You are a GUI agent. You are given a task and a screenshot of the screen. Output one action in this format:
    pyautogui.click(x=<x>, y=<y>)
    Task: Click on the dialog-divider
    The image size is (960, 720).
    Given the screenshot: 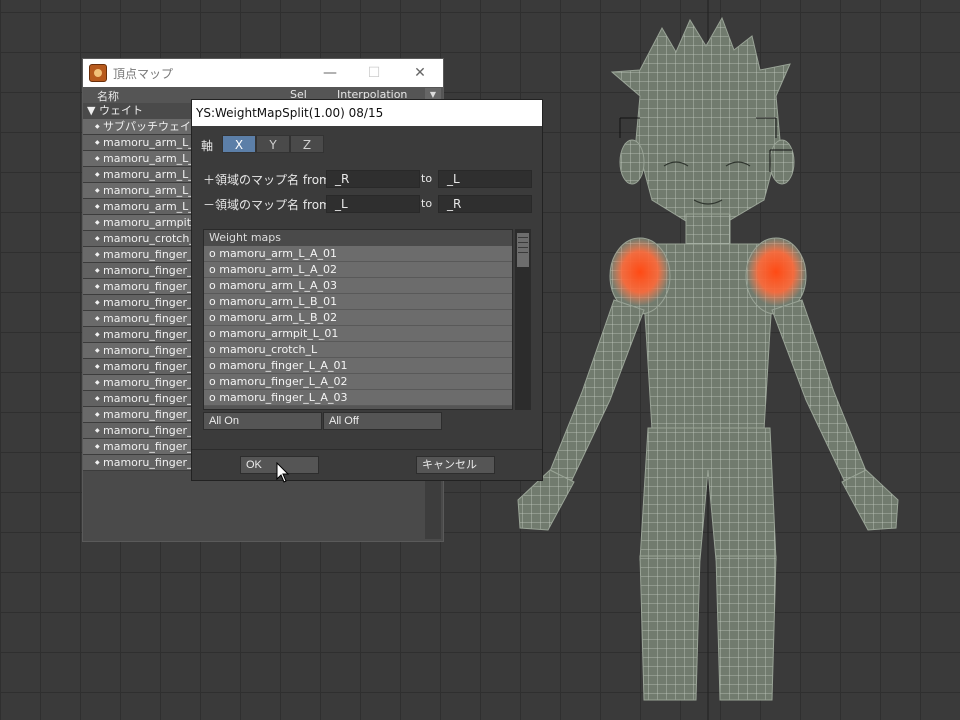 What is the action you would take?
    pyautogui.click(x=367, y=449)
    